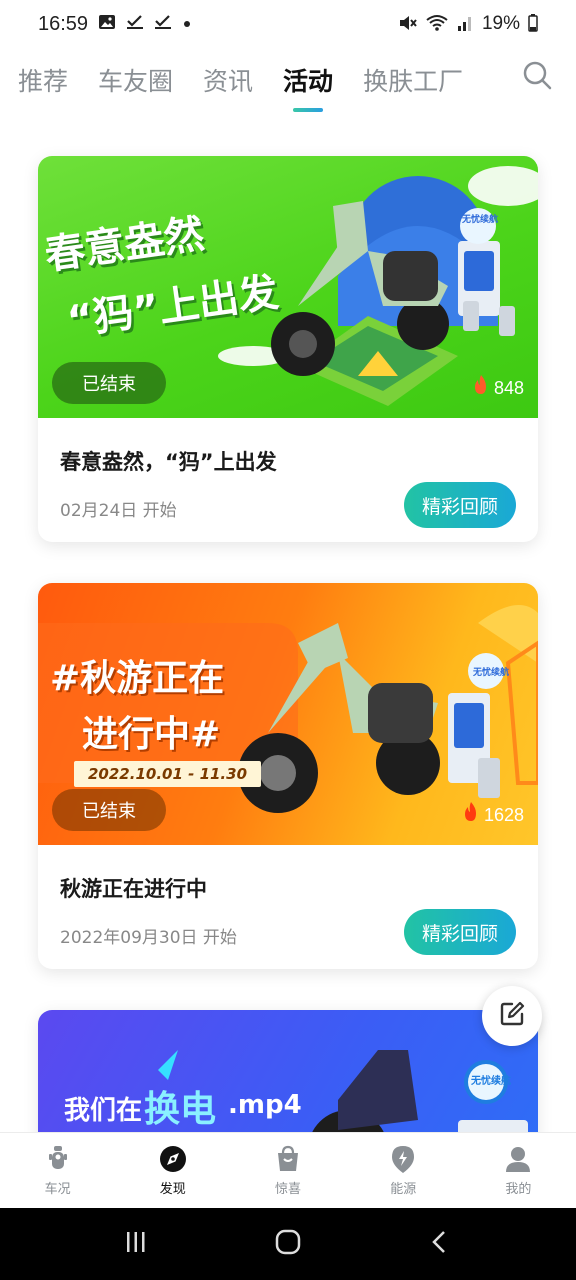 The height and width of the screenshot is (1280, 576). What do you see at coordinates (43, 80) in the screenshot?
I see `tab-recommend: 推荐` at bounding box center [43, 80].